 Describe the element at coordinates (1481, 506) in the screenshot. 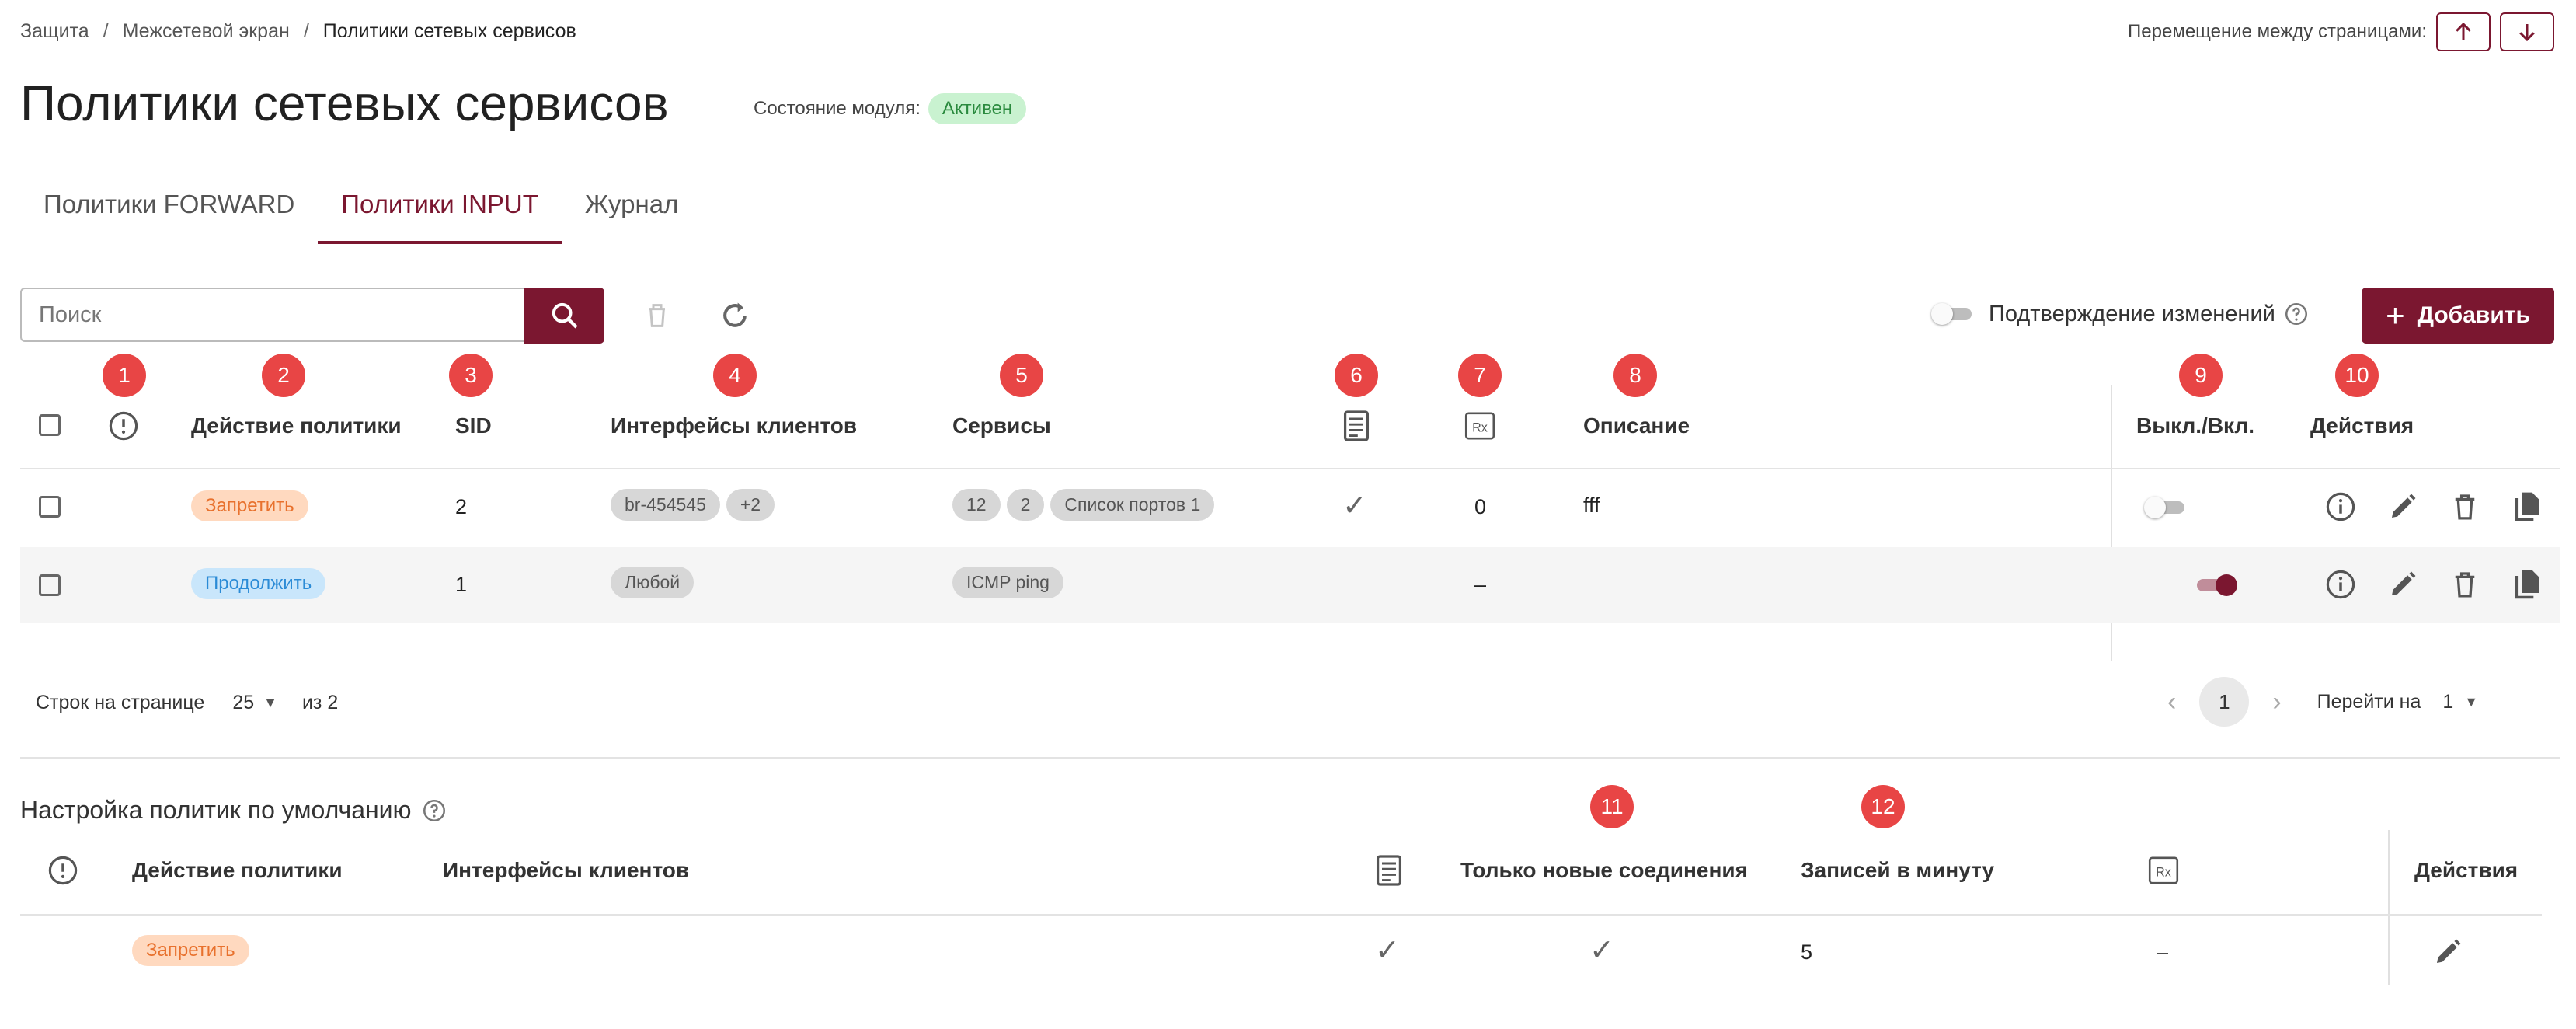

I see `rx-cell: 0` at that location.